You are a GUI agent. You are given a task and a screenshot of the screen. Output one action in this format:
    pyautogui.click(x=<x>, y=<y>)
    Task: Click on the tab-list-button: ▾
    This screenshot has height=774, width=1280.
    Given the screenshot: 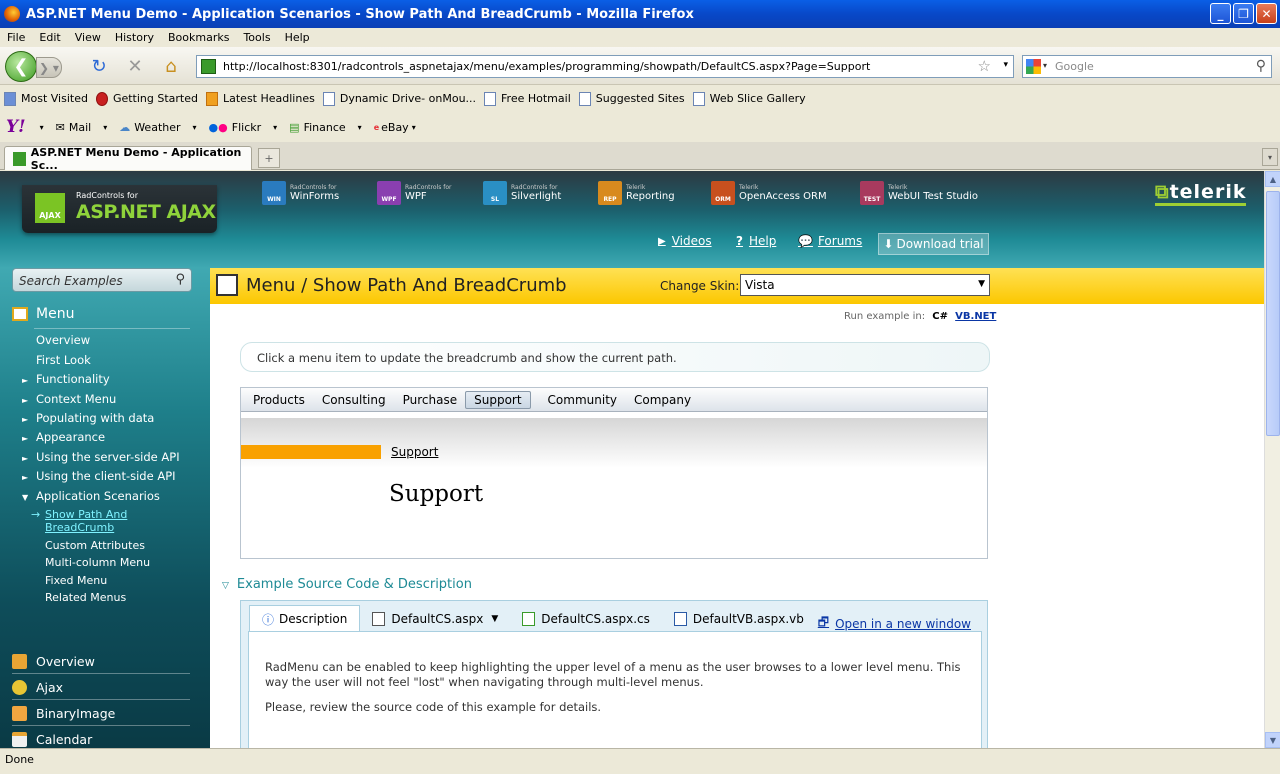 What is the action you would take?
    pyautogui.click(x=1270, y=157)
    